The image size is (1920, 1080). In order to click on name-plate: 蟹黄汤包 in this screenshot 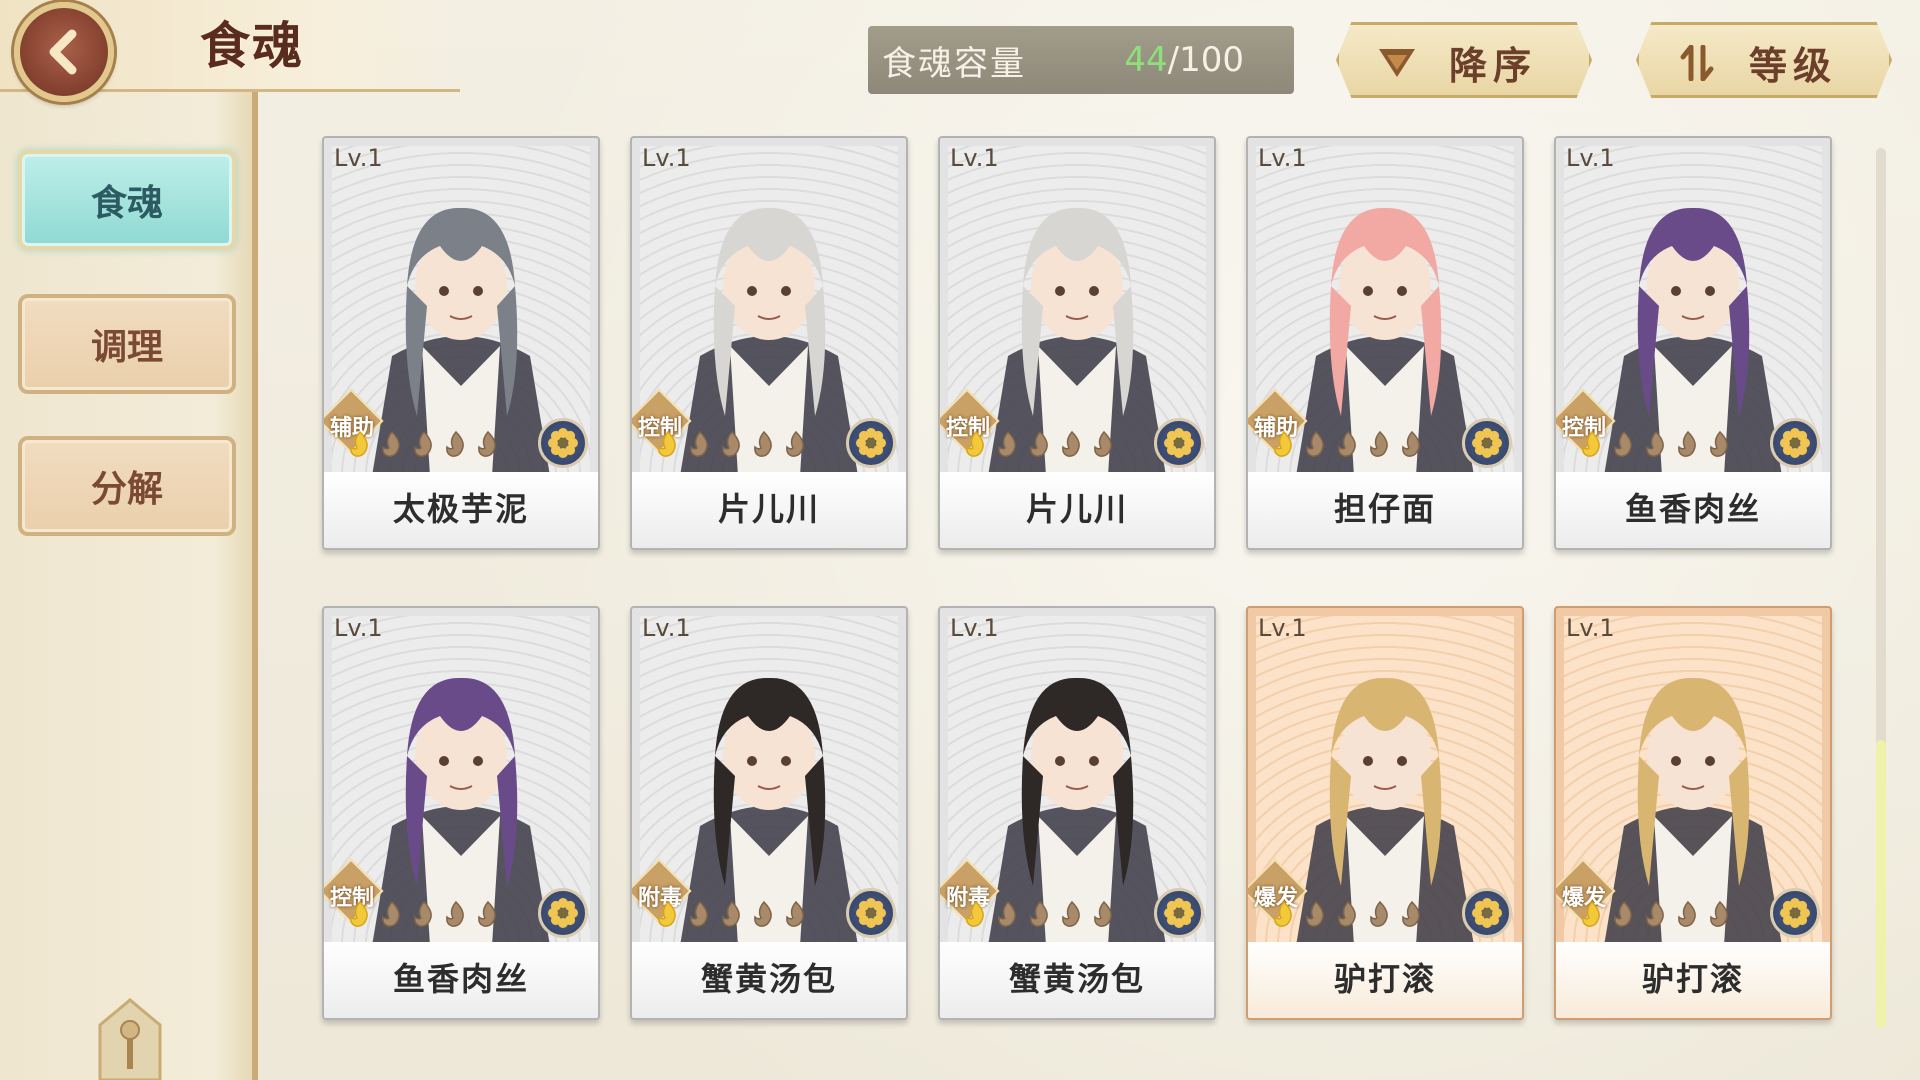, I will do `click(769, 980)`.